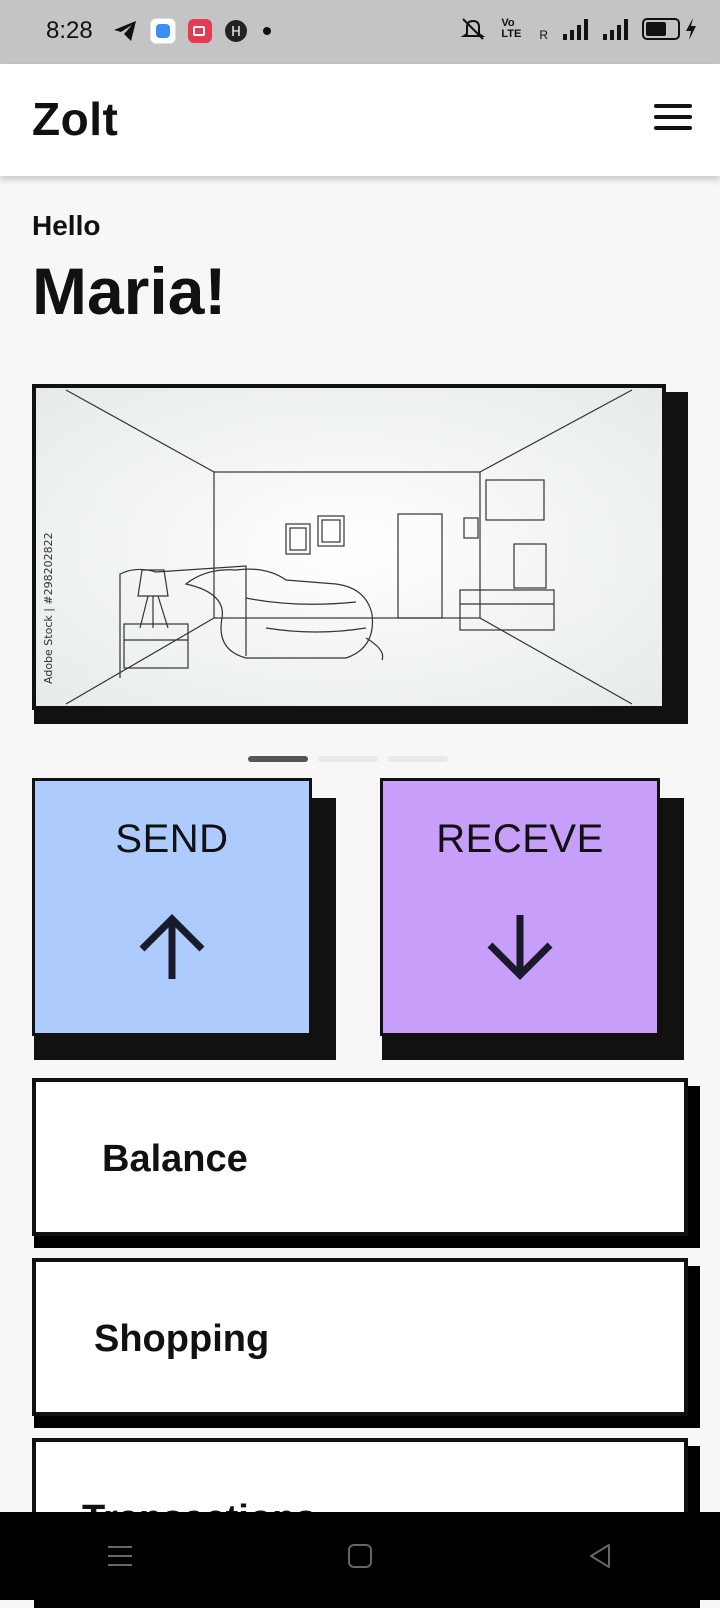  I want to click on roaming-label: R, so click(543, 35).